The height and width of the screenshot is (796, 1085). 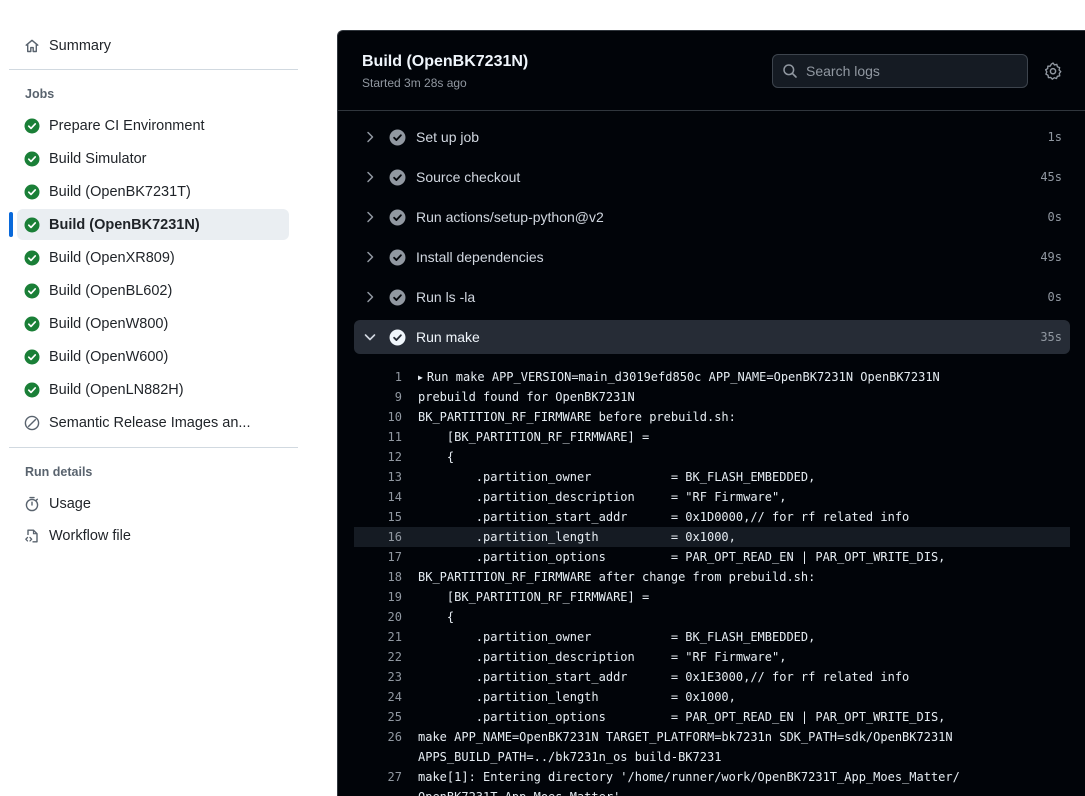 I want to click on line-number: 23, so click(x=378, y=677).